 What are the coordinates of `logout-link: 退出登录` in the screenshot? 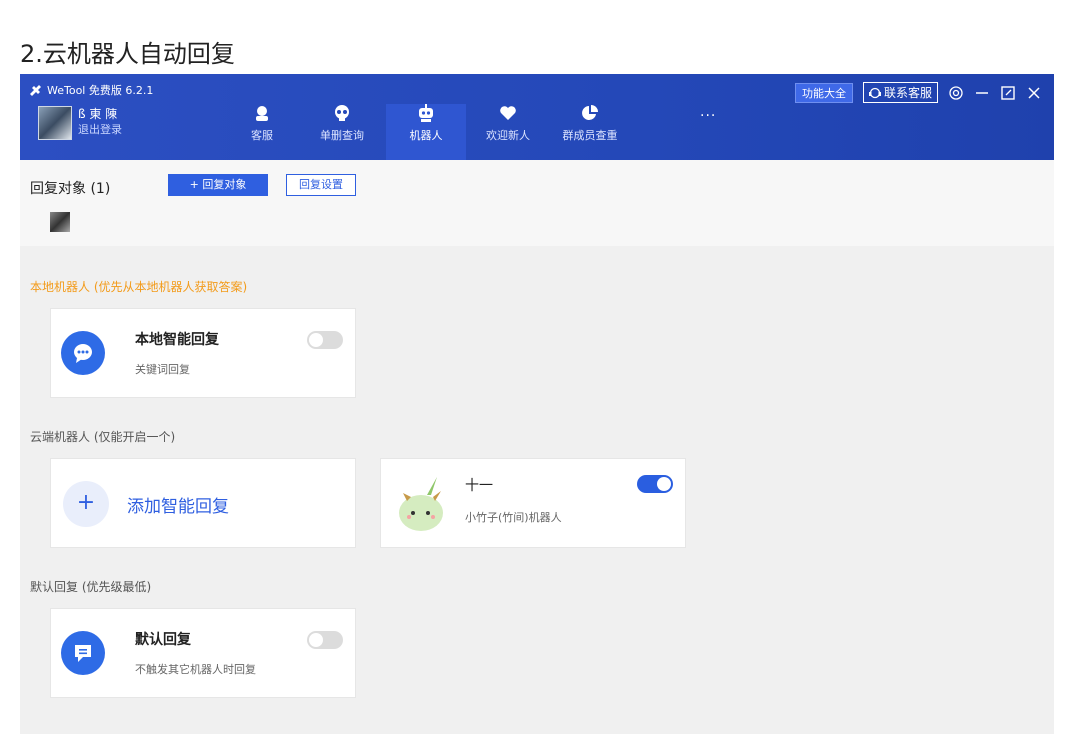 It's located at (100, 130).